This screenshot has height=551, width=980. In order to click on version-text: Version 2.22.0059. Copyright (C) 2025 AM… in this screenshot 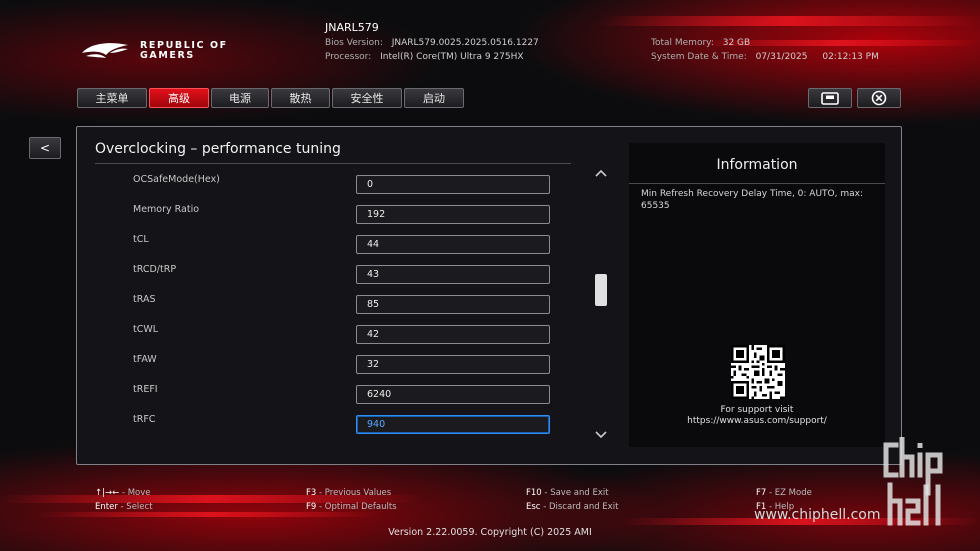, I will do `click(490, 532)`.